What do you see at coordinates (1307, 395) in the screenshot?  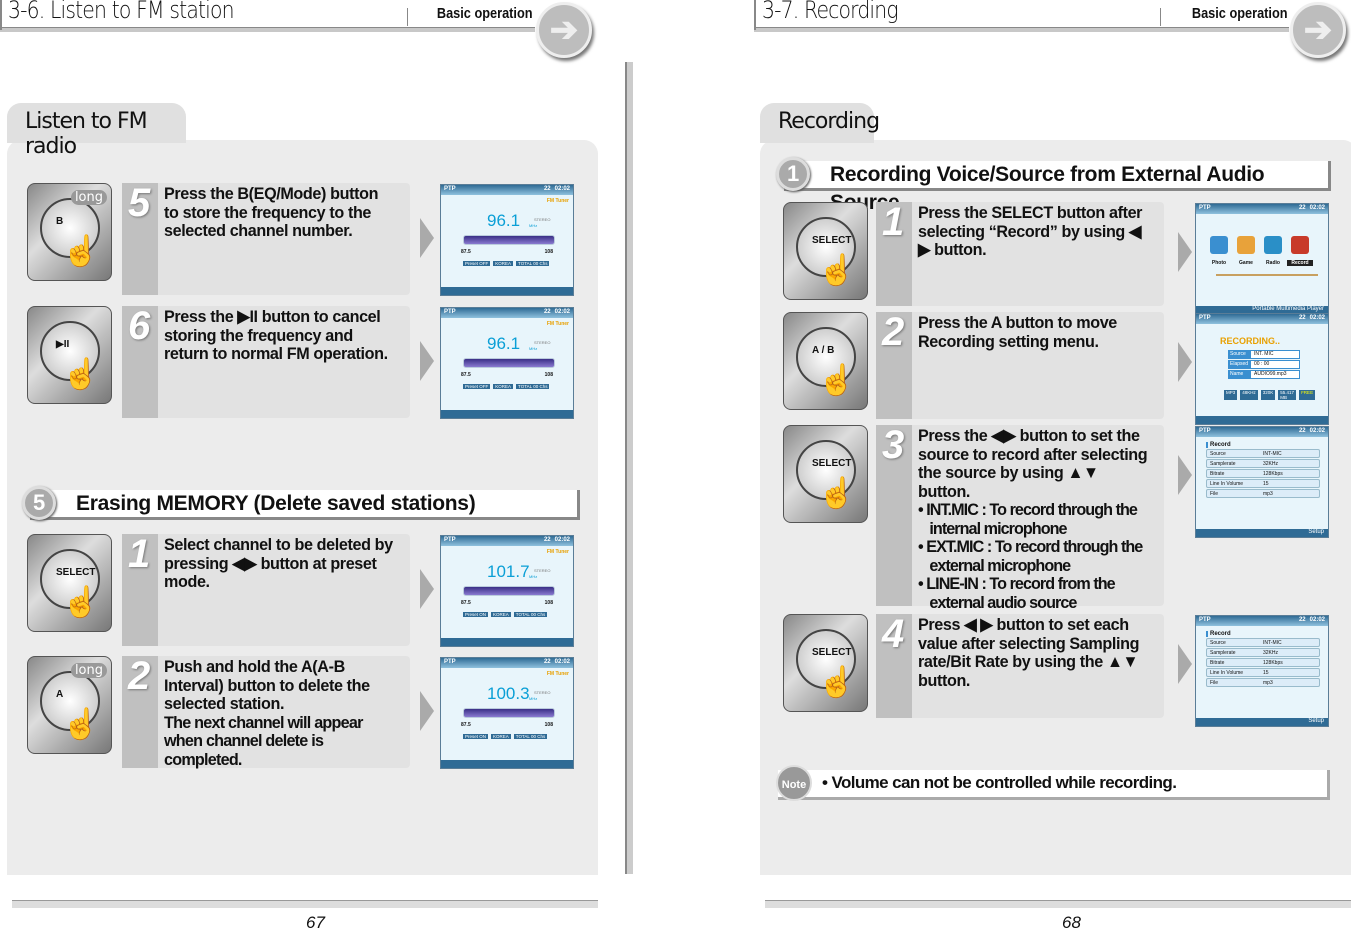 I see `rec-chip: FREE` at bounding box center [1307, 395].